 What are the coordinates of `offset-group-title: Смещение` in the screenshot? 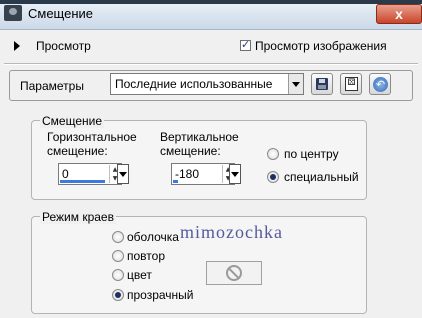 It's located at (72, 121).